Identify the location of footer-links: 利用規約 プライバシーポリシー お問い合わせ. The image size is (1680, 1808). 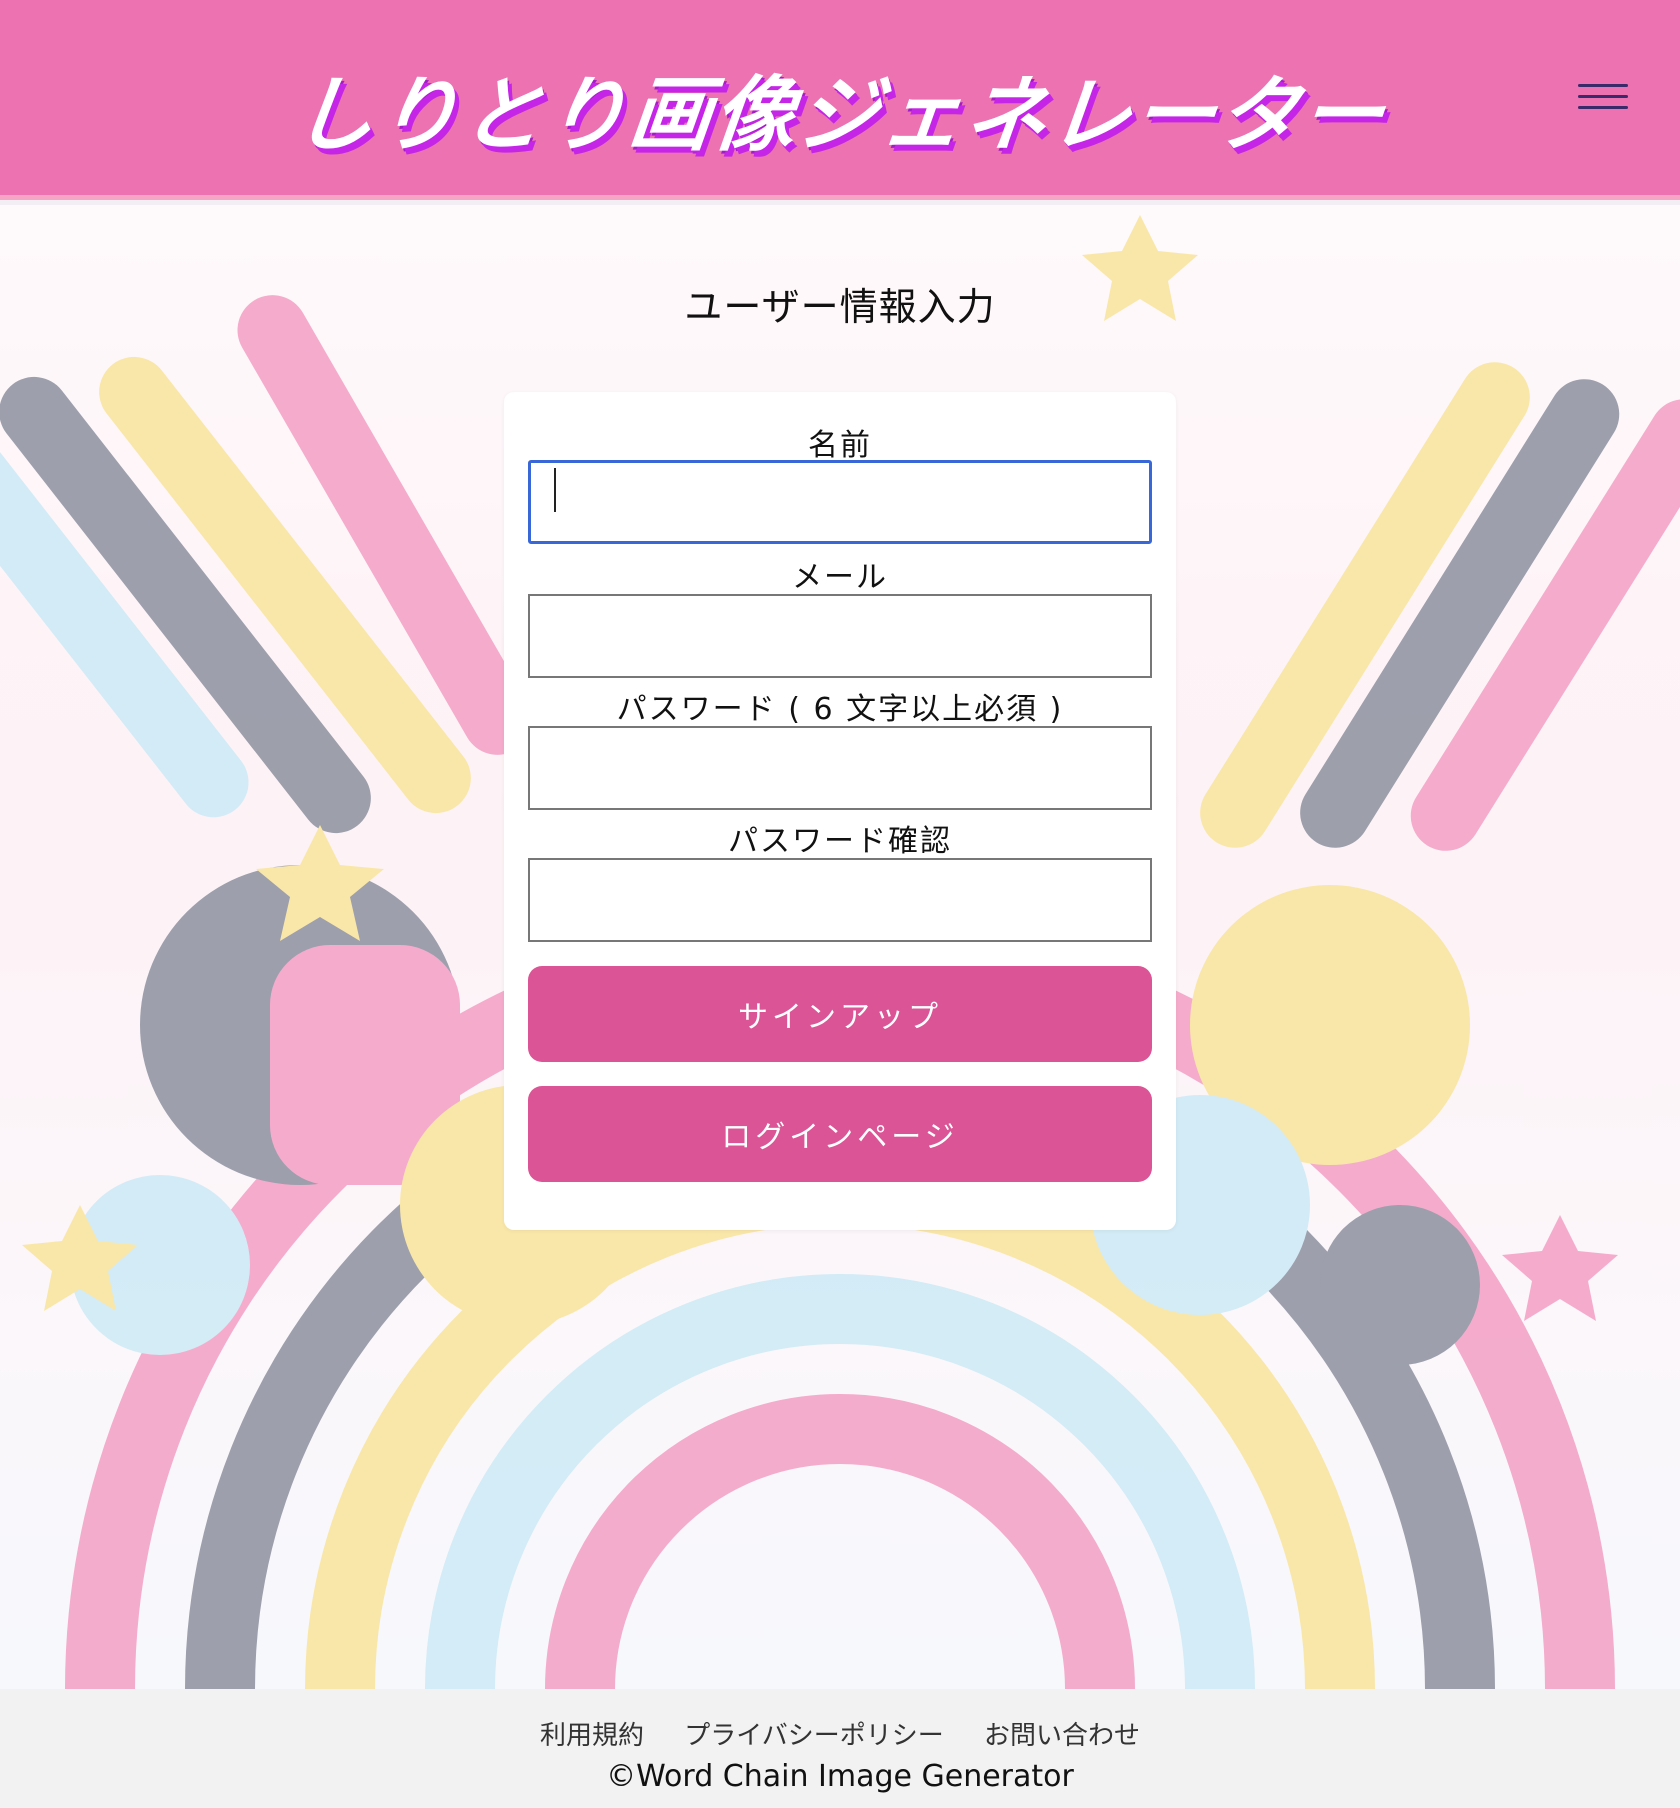
(840, 1733).